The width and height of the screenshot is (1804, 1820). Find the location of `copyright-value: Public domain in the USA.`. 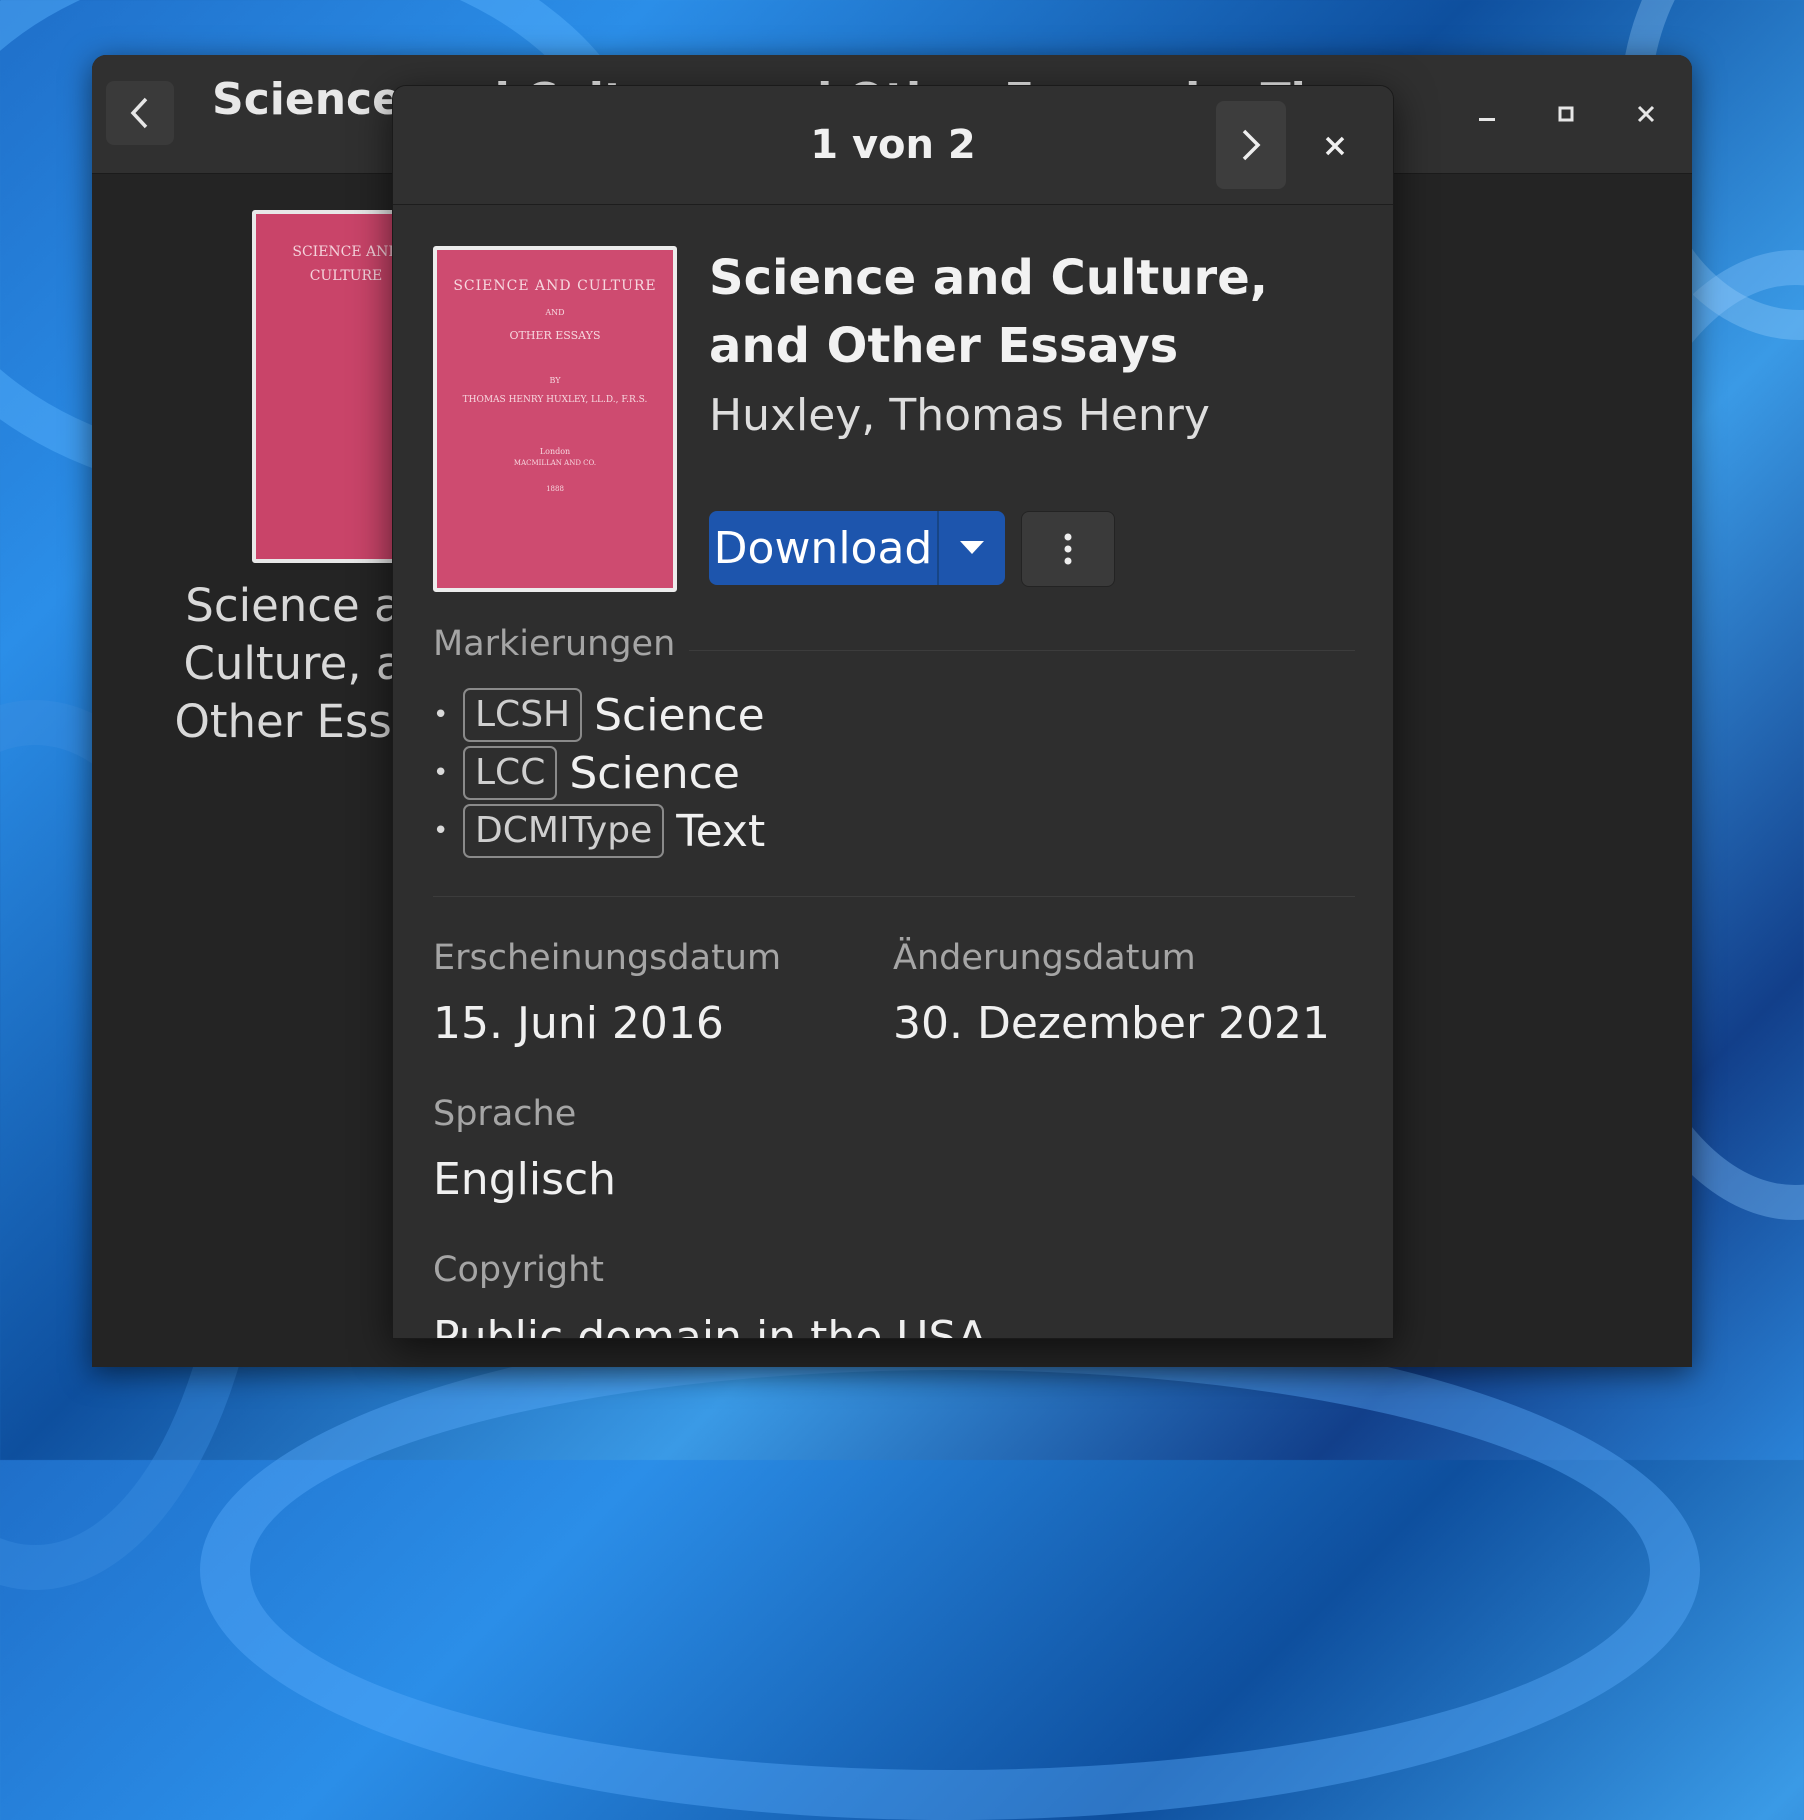

copyright-value: Public domain in the USA. is located at coordinates (717, 1328).